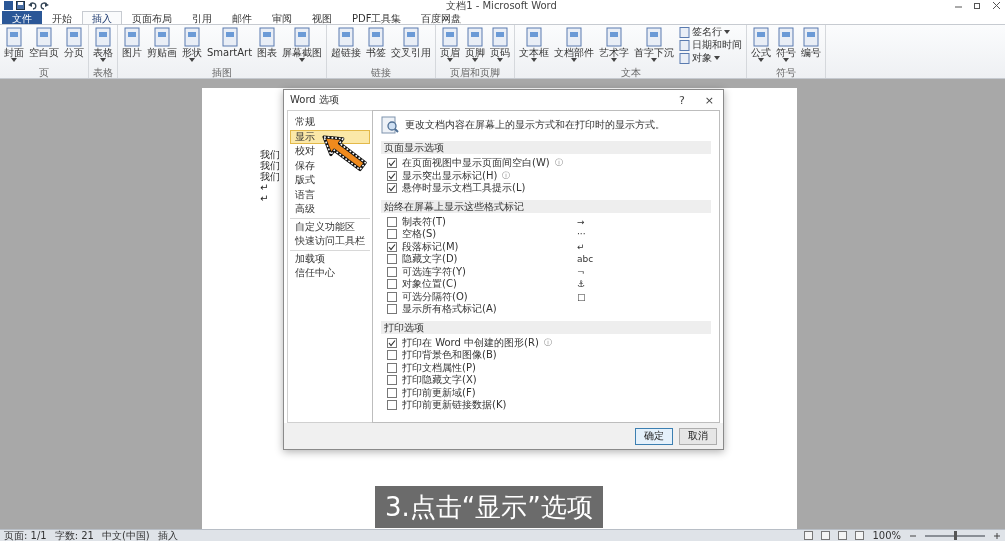 The width and height of the screenshot is (1005, 541). I want to click on ribbon-button: 图片, so click(132, 46).